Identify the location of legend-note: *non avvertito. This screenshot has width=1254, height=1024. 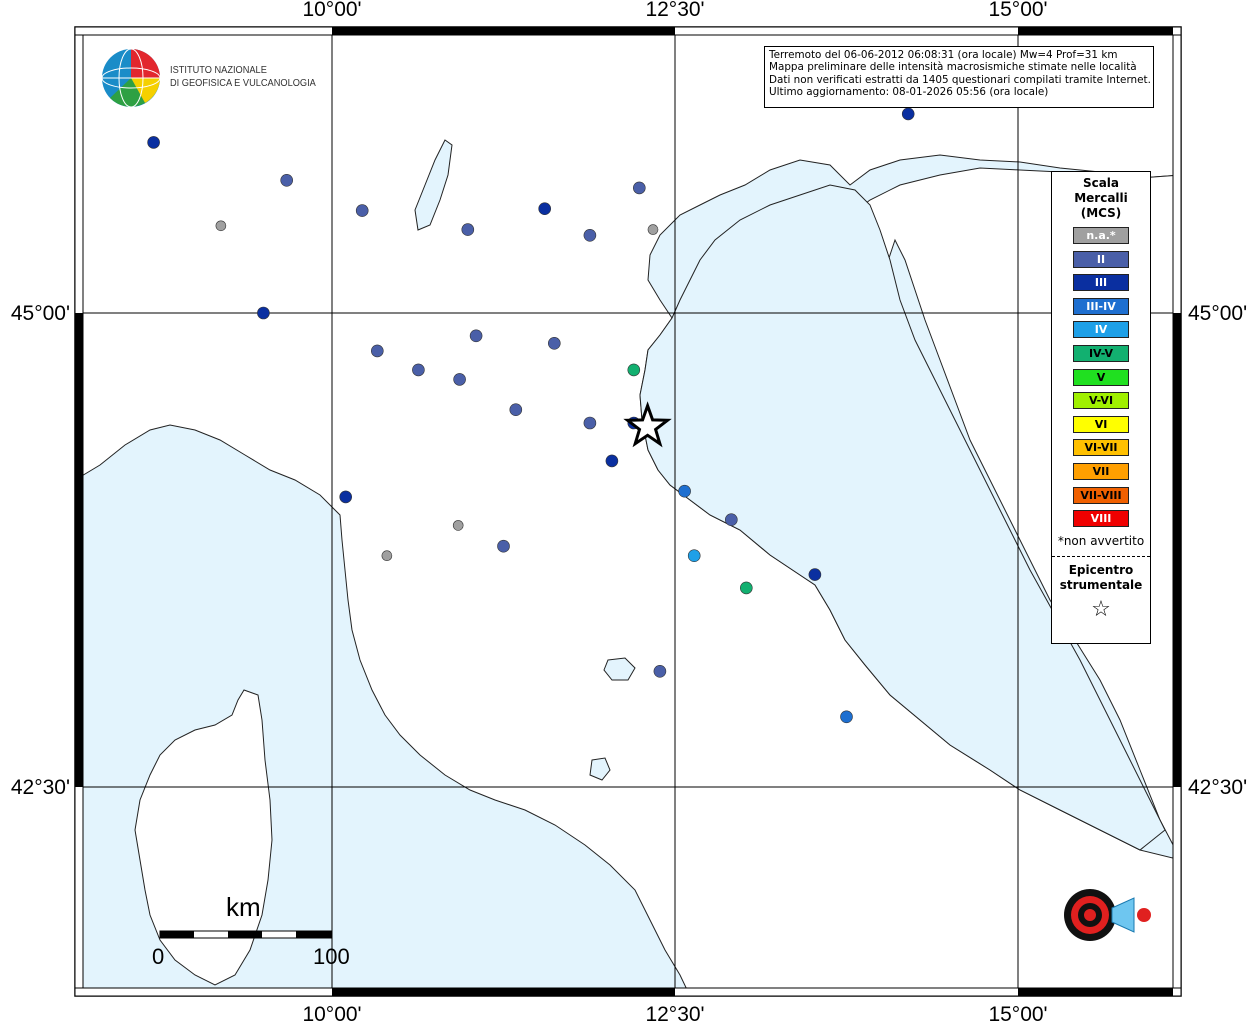
(1101, 540).